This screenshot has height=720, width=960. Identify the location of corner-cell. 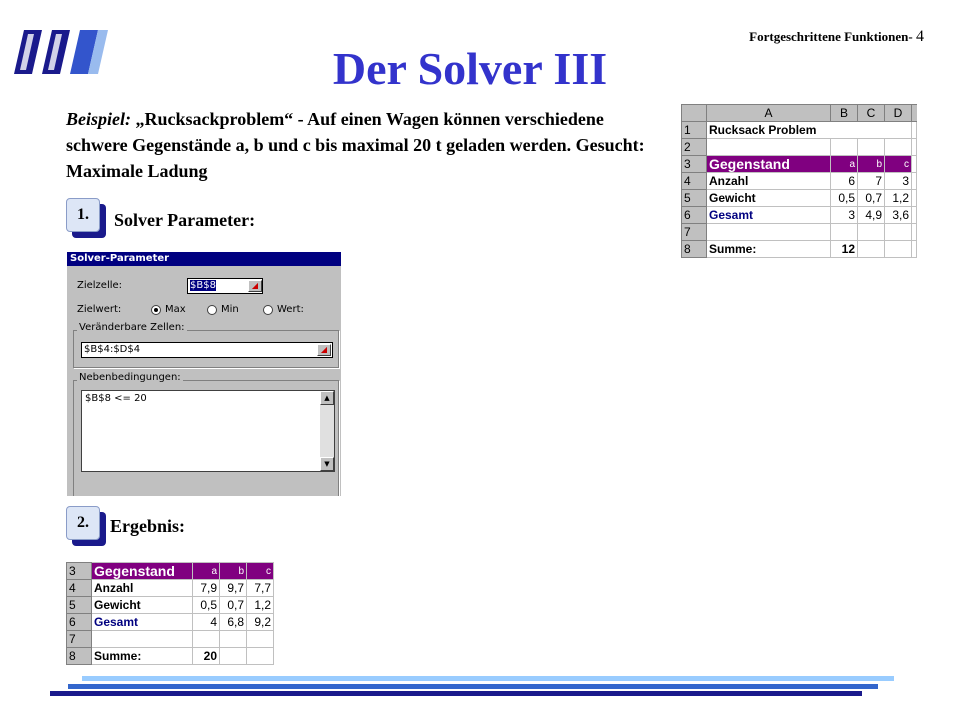
(694, 113).